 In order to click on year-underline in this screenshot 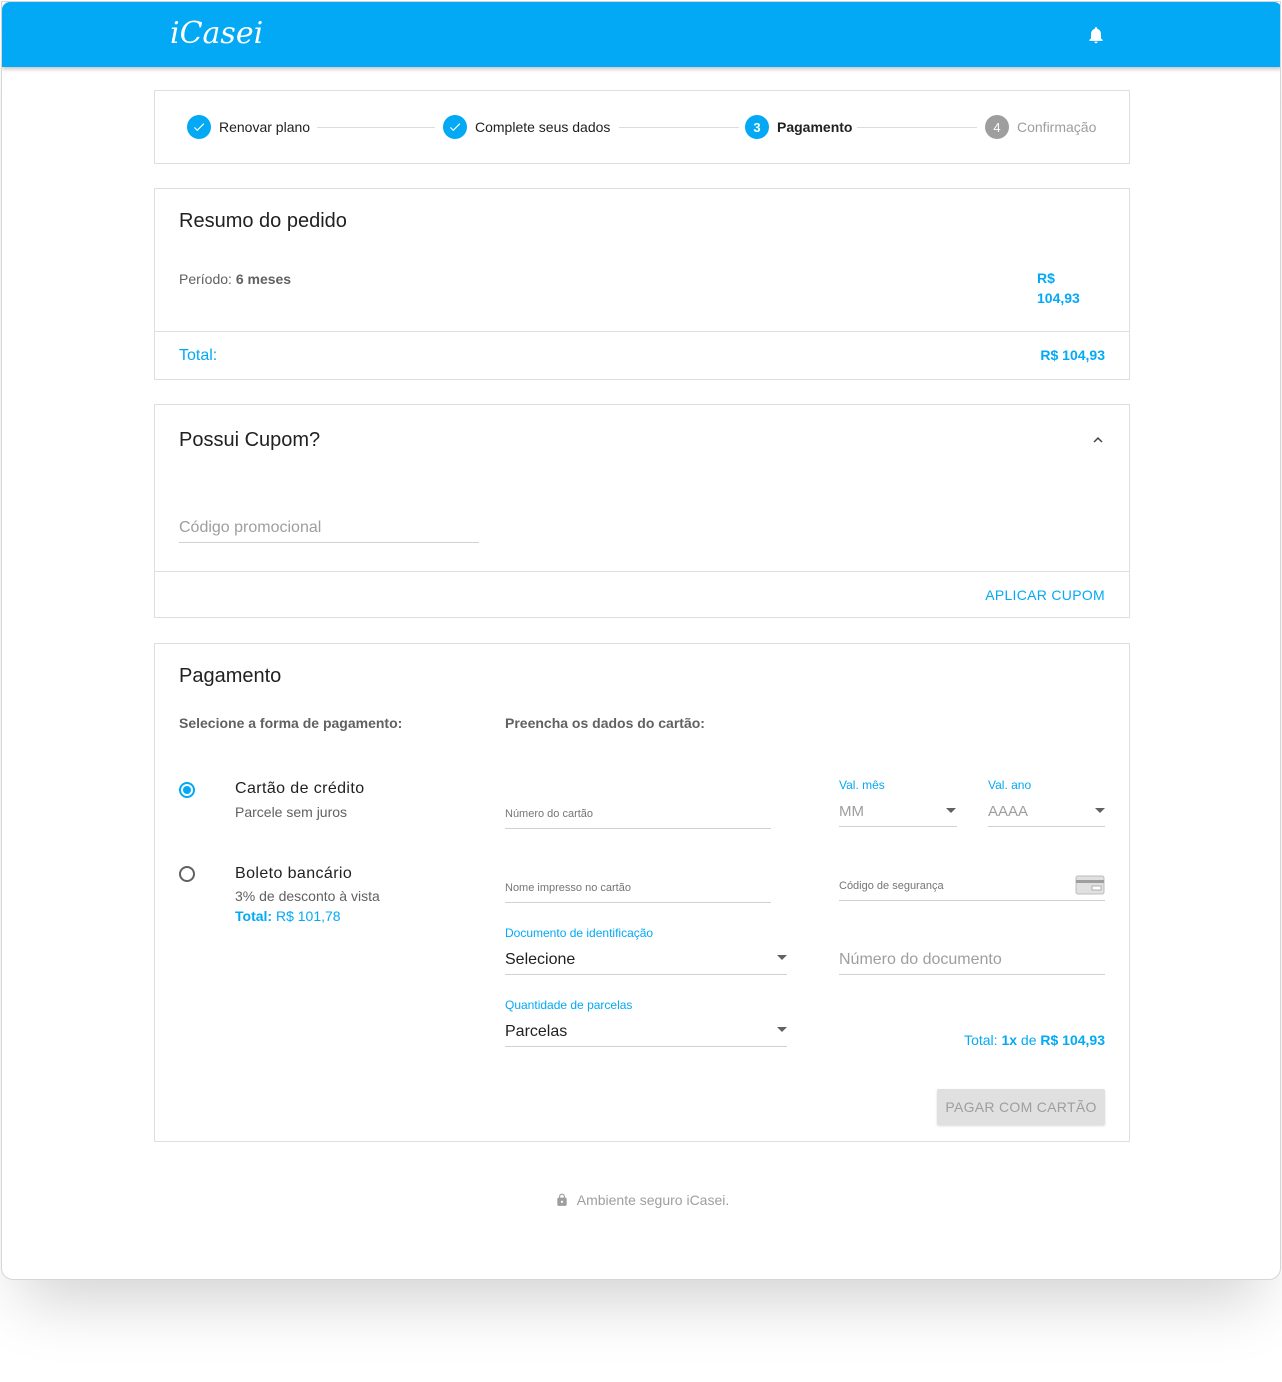, I will do `click(1046, 826)`.